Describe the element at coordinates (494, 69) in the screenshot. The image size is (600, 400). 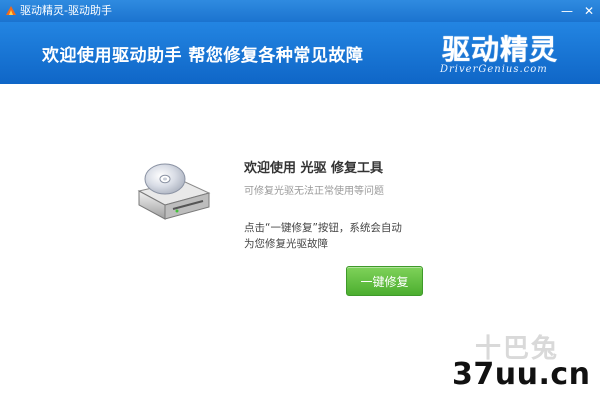
I see `logo-english-text: DriverGenius.com` at that location.